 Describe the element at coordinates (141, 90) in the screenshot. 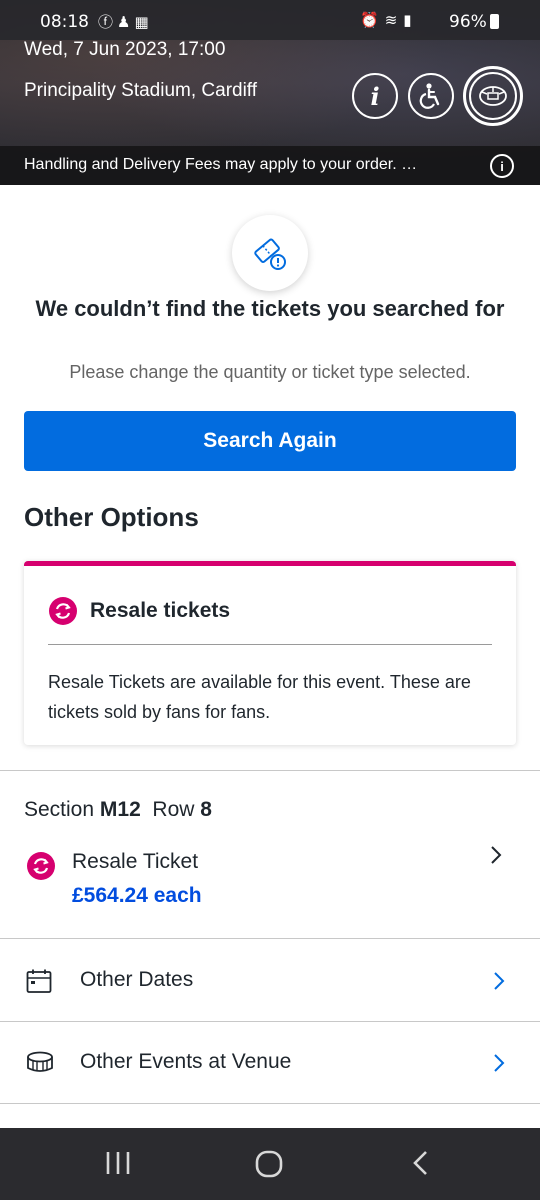

I see `event-venue: Principality Stadium, Cardiff` at that location.